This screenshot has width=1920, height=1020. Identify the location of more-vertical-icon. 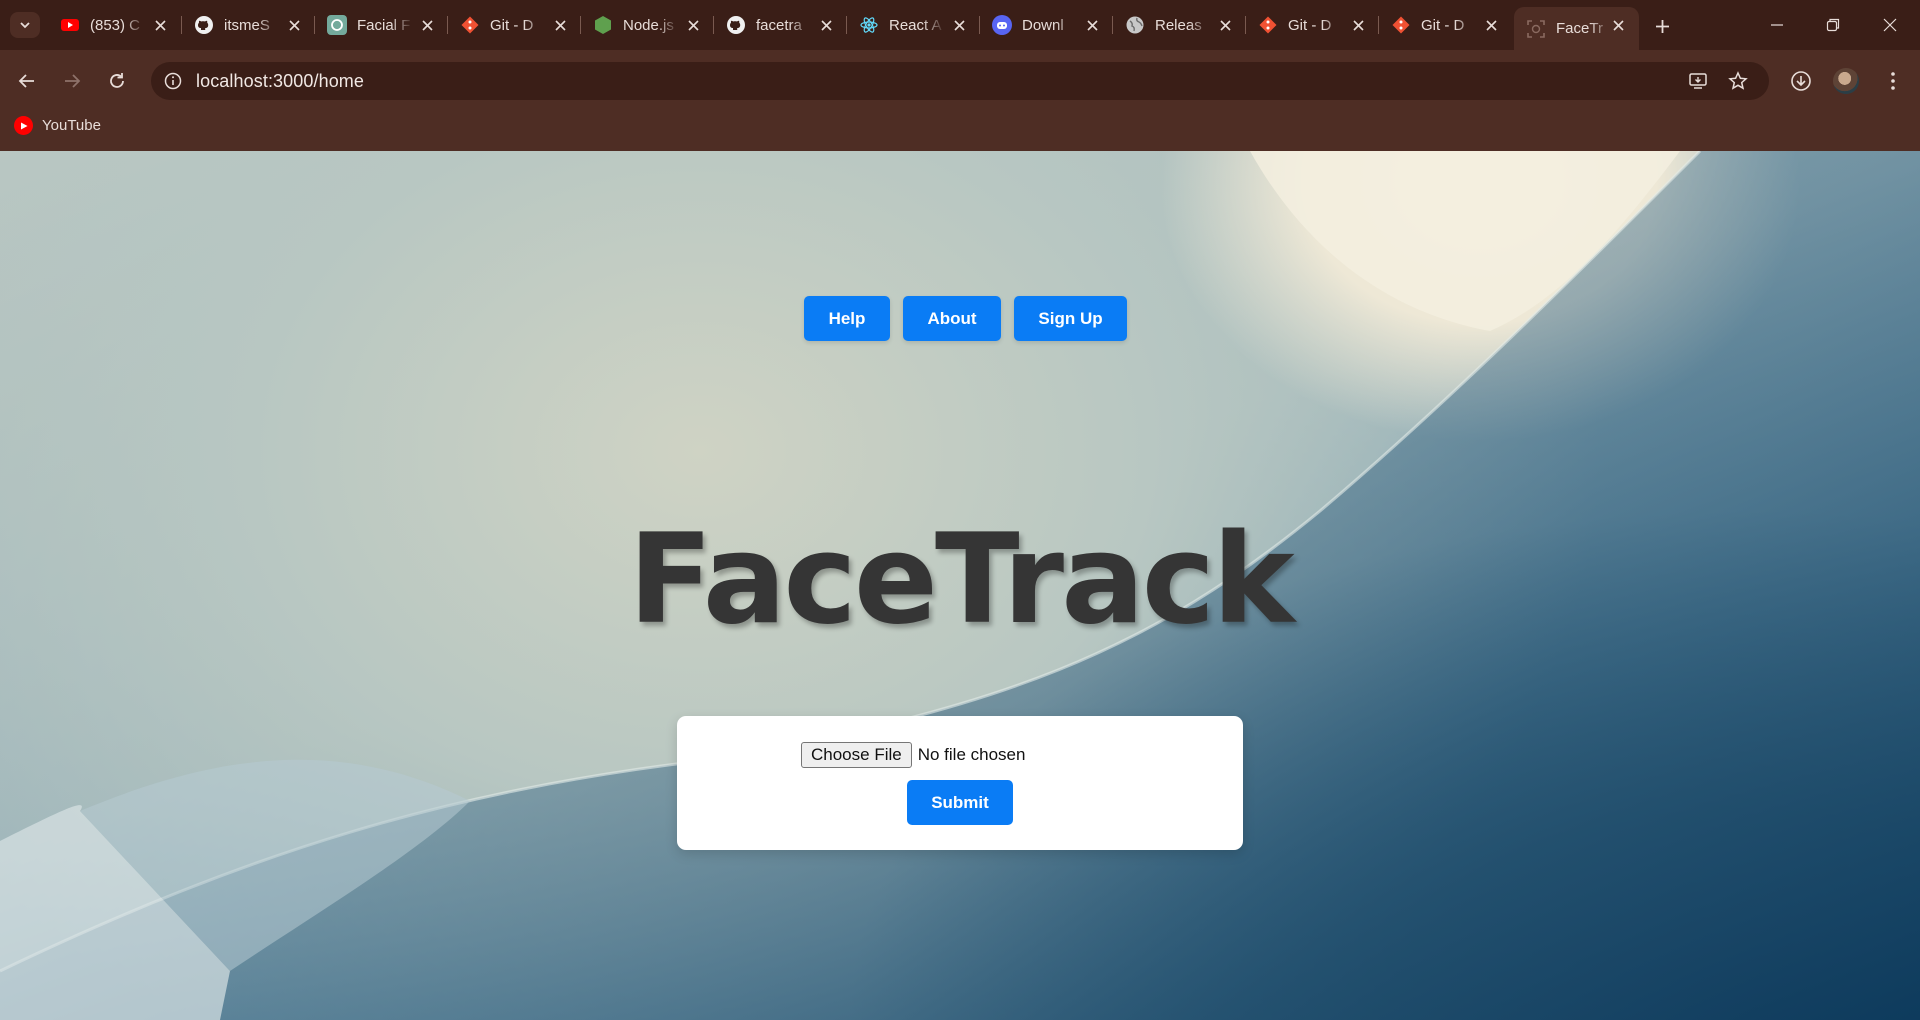
(1893, 81).